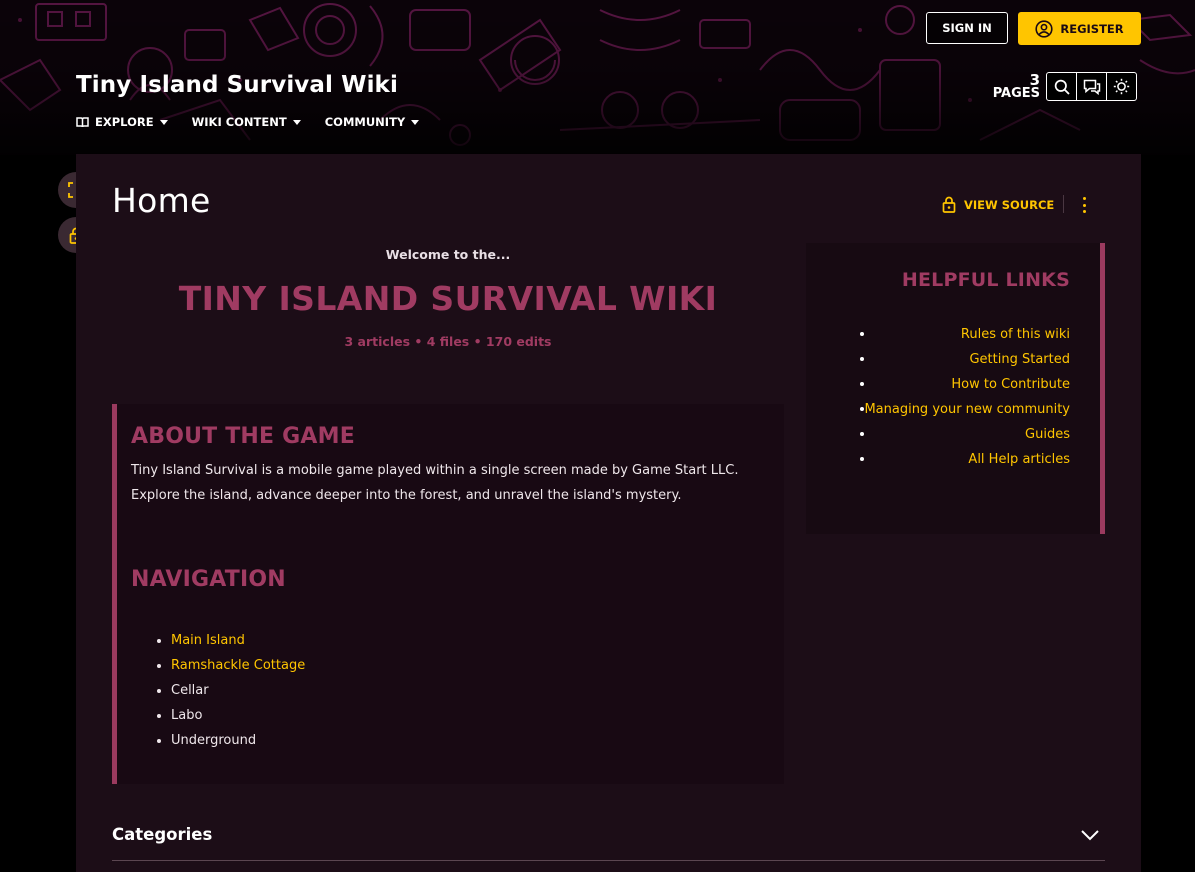 This screenshot has width=1195, height=872. I want to click on discussion-icon, so click(1091, 87).